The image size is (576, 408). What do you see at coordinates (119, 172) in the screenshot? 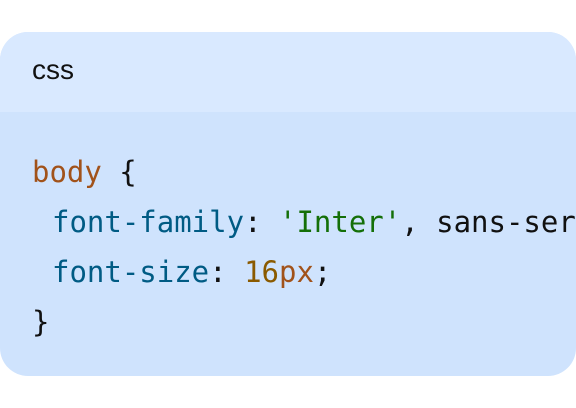
I see `open-brace: {` at bounding box center [119, 172].